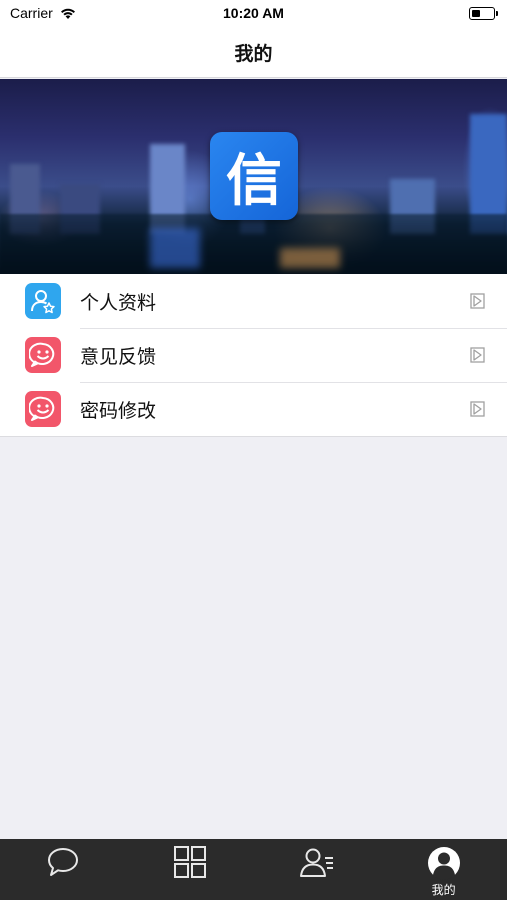  What do you see at coordinates (316, 862) in the screenshot?
I see `contacts-icon` at bounding box center [316, 862].